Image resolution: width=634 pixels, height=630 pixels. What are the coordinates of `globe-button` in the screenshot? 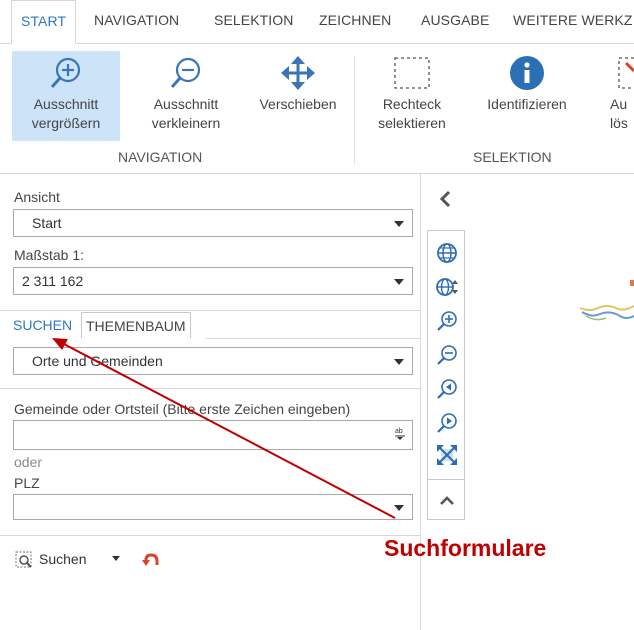 It's located at (447, 253).